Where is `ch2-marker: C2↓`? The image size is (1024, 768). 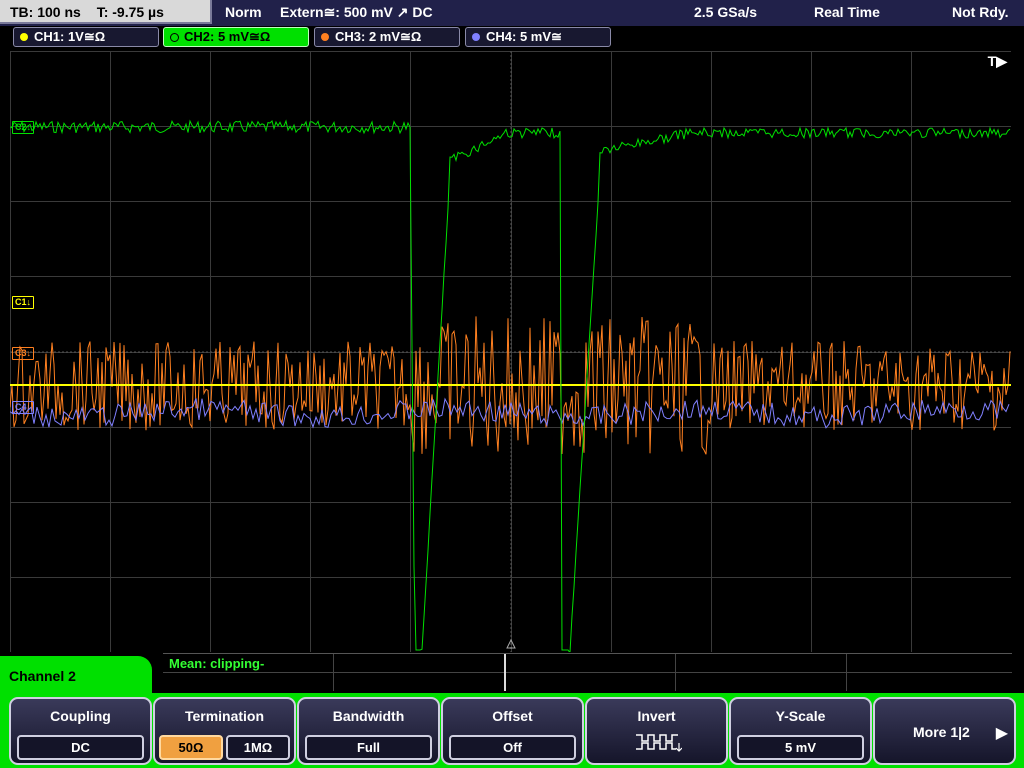 ch2-marker: C2↓ is located at coordinates (23, 127).